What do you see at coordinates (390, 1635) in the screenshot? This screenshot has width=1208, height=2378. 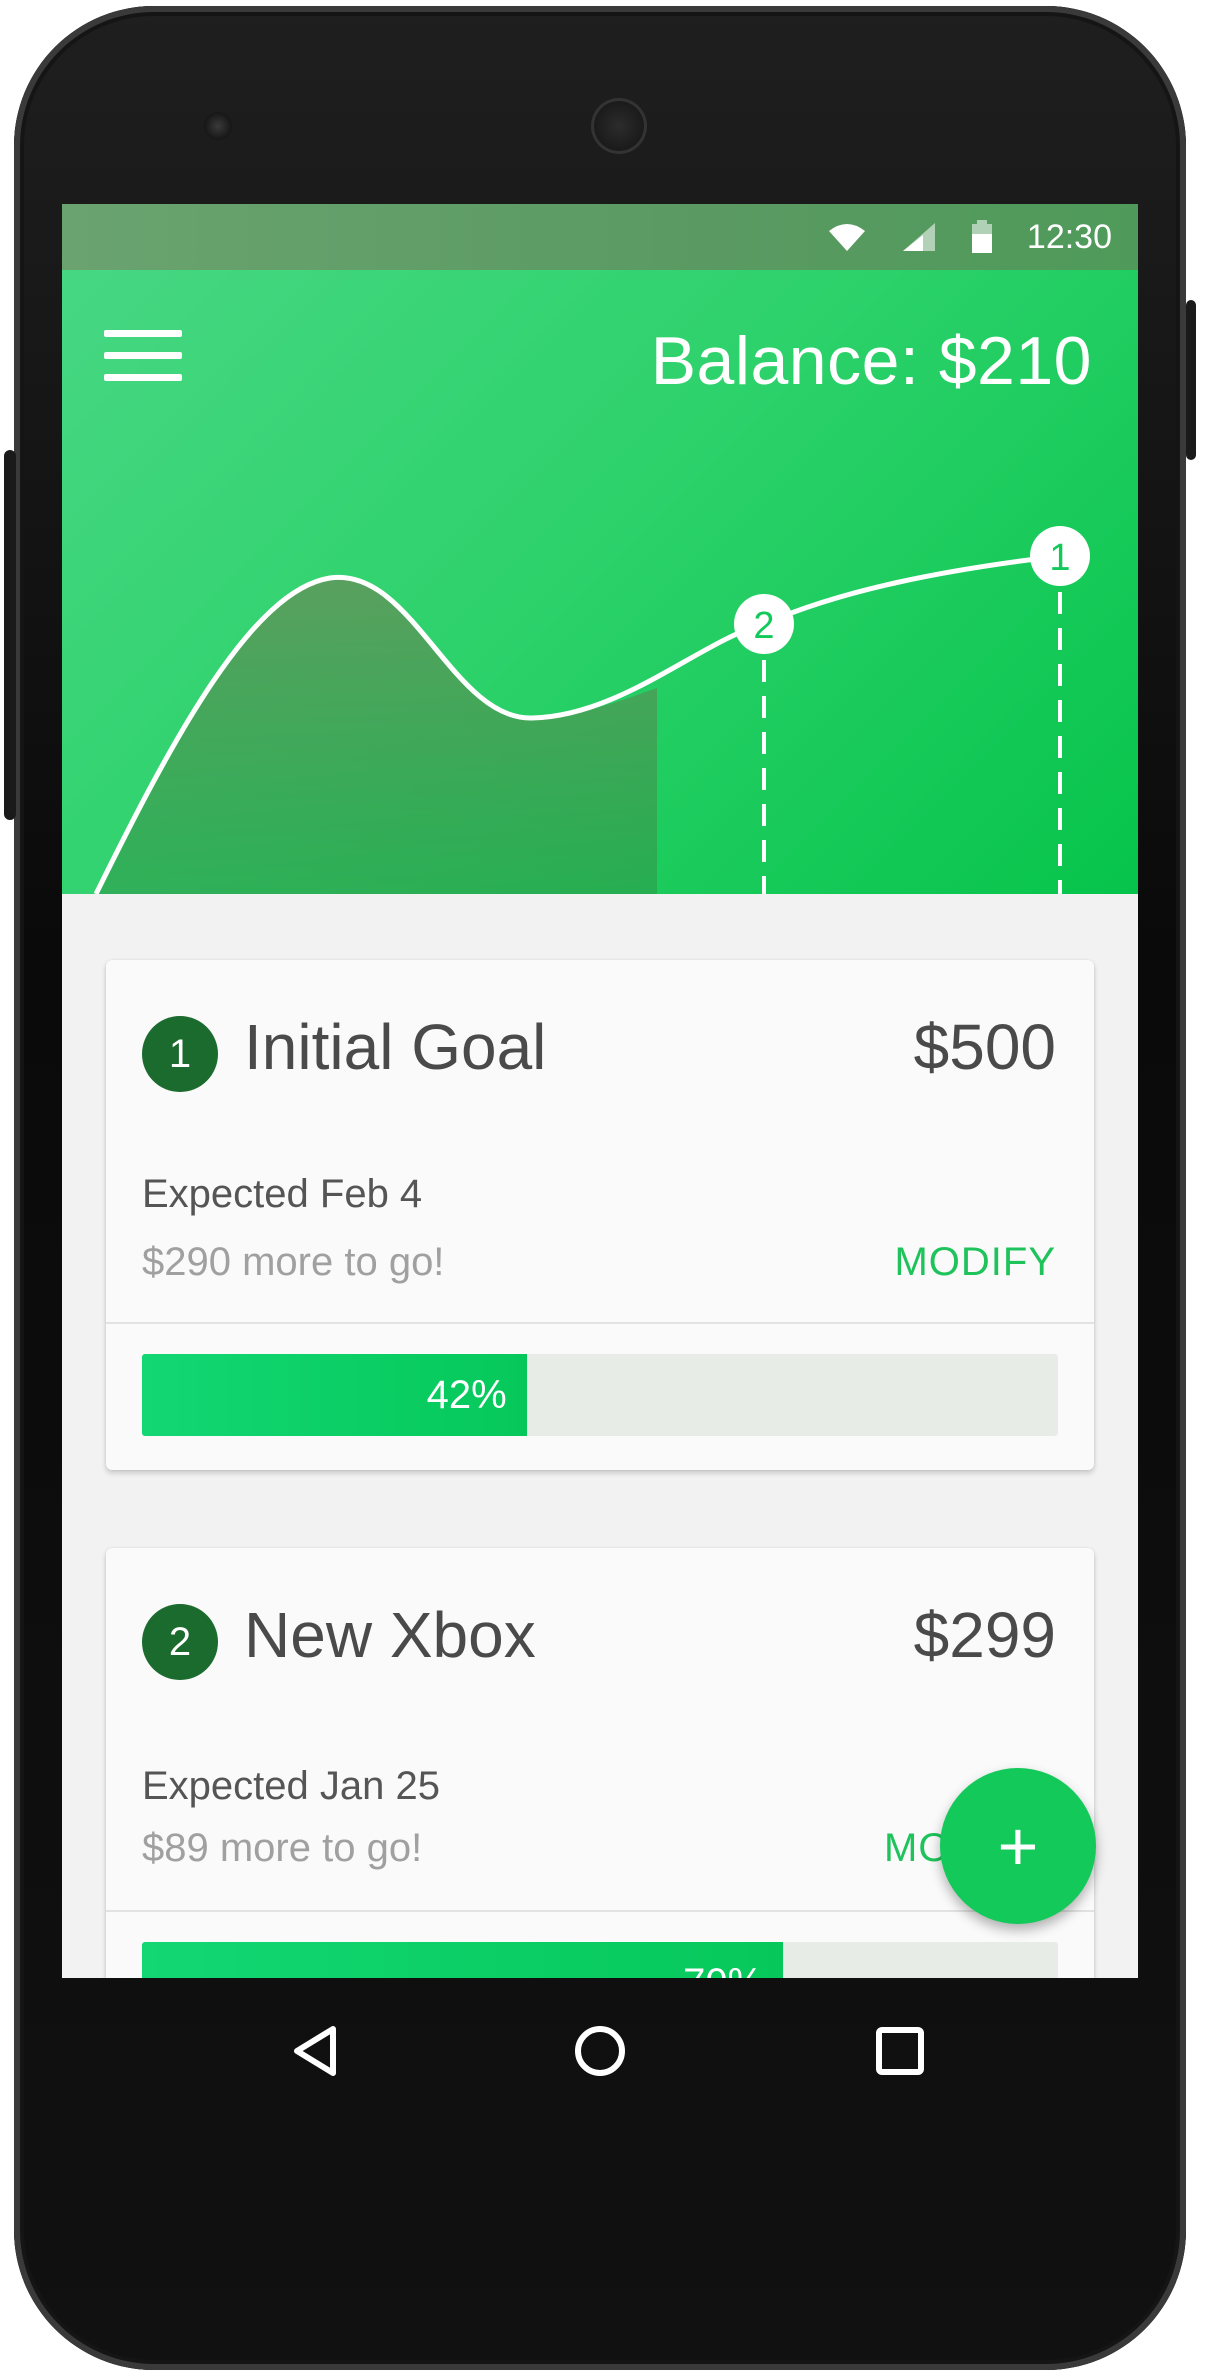 I see `goal-name: New Xbox` at bounding box center [390, 1635].